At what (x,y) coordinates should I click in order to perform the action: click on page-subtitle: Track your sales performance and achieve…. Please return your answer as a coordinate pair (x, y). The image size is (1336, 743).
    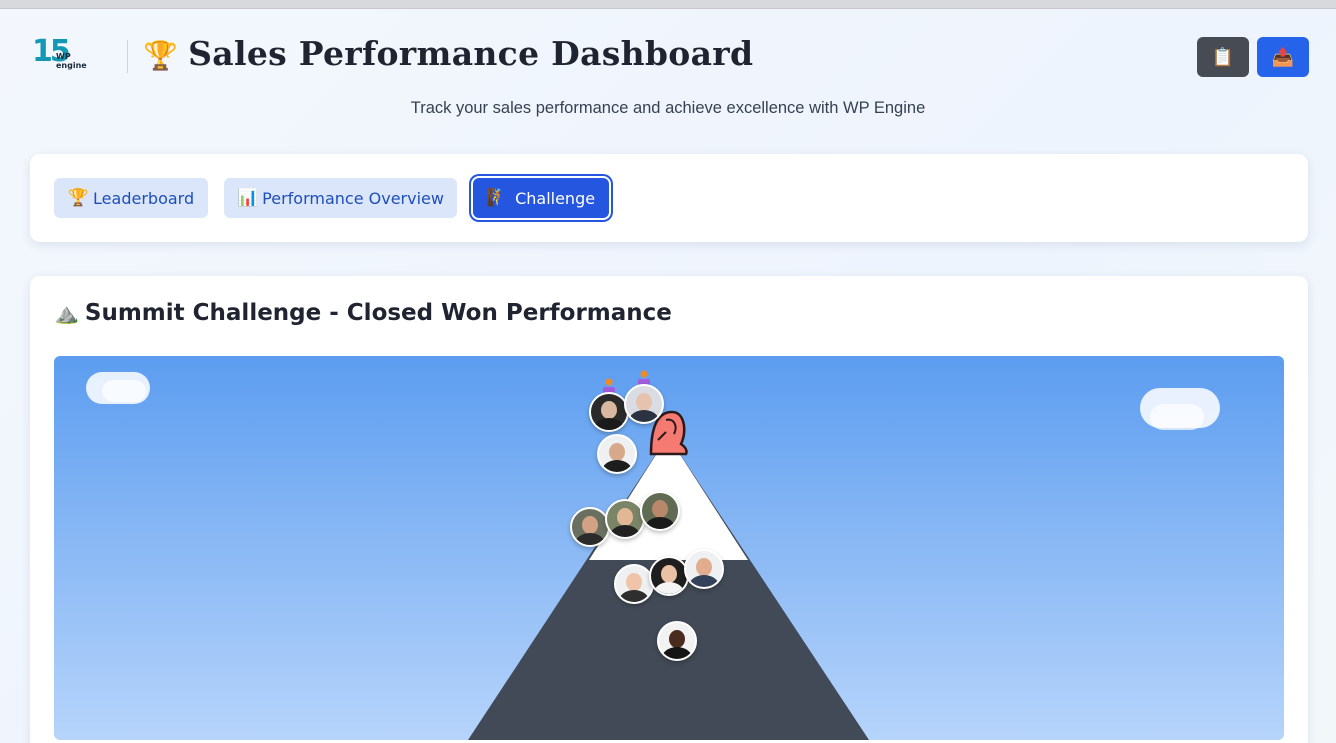
    Looking at the image, I should click on (668, 108).